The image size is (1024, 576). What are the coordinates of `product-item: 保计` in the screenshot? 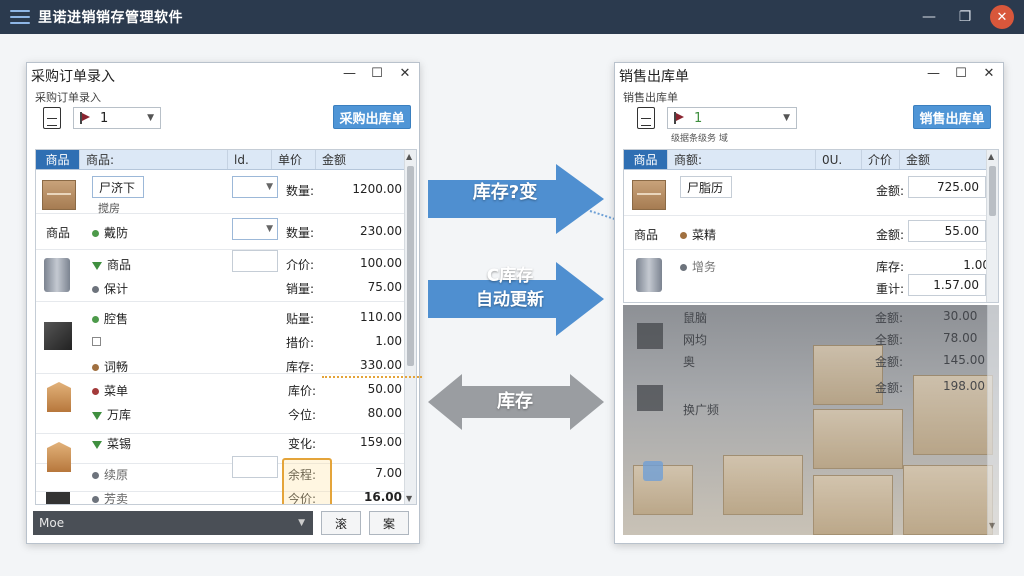 It's located at (110, 288).